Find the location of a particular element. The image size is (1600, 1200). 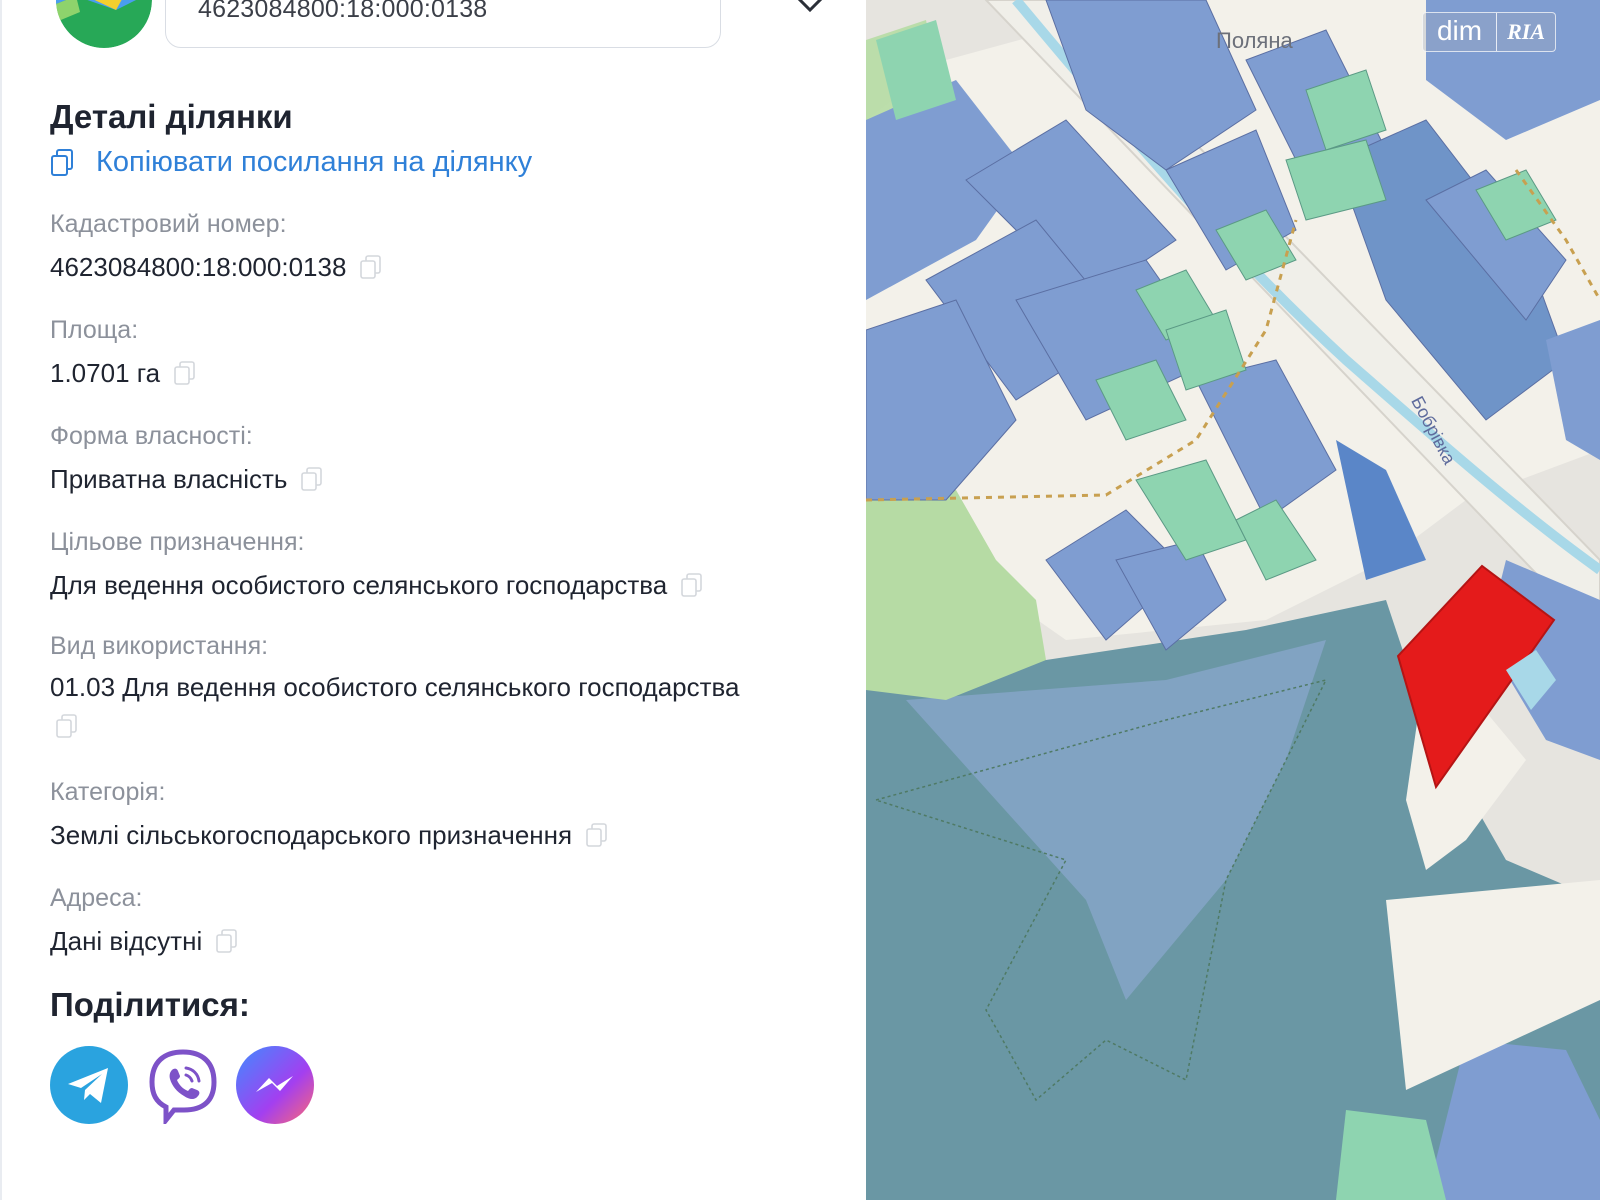

cadastral-number-label: Кадастровий номер: is located at coordinates (168, 224).